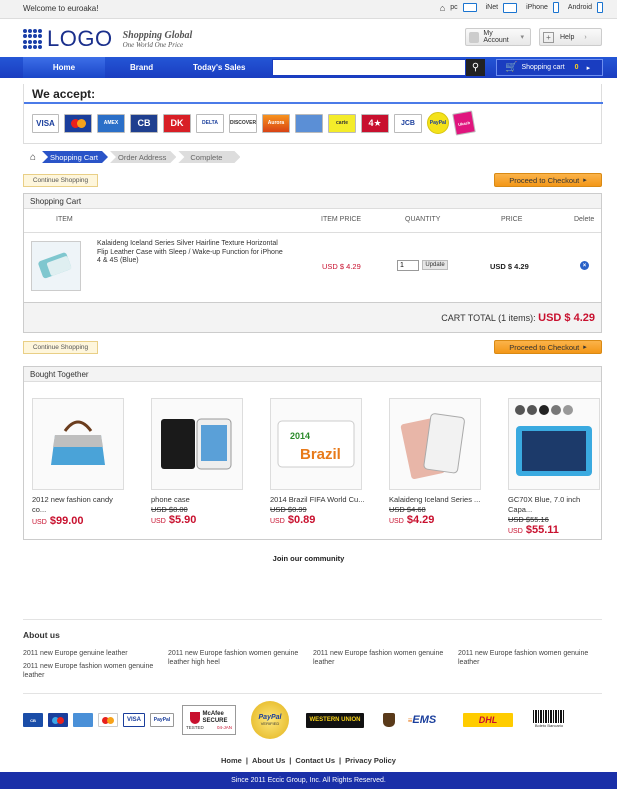 This screenshot has width=617, height=804. I want to click on proceed-to-checkout-button: Proceed to Checkout ▸, so click(548, 180).